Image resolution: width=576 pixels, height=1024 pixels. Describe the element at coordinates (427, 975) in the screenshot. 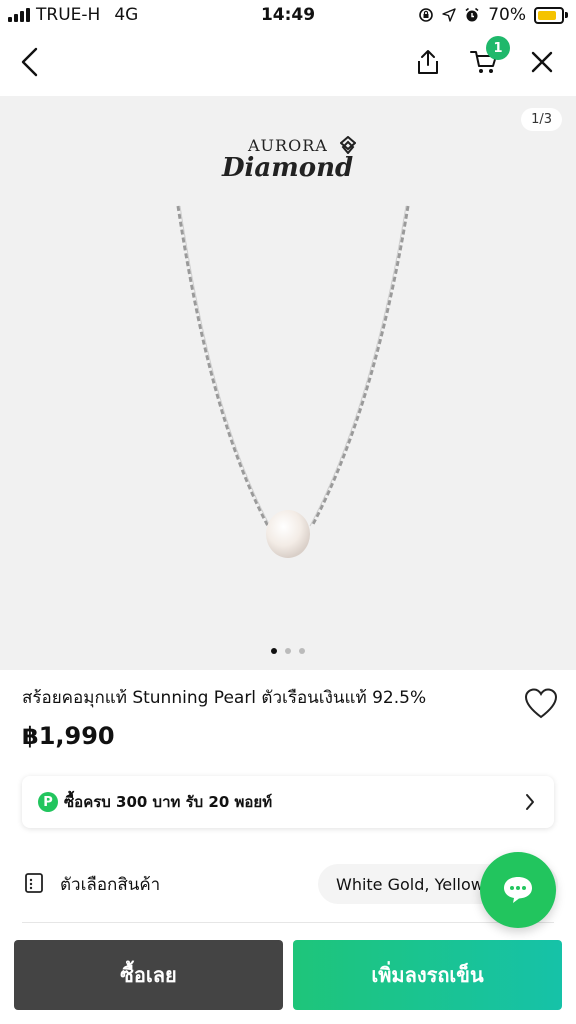

I see `add-to-cart-button: เพิ่มลงรถเข็น` at that location.